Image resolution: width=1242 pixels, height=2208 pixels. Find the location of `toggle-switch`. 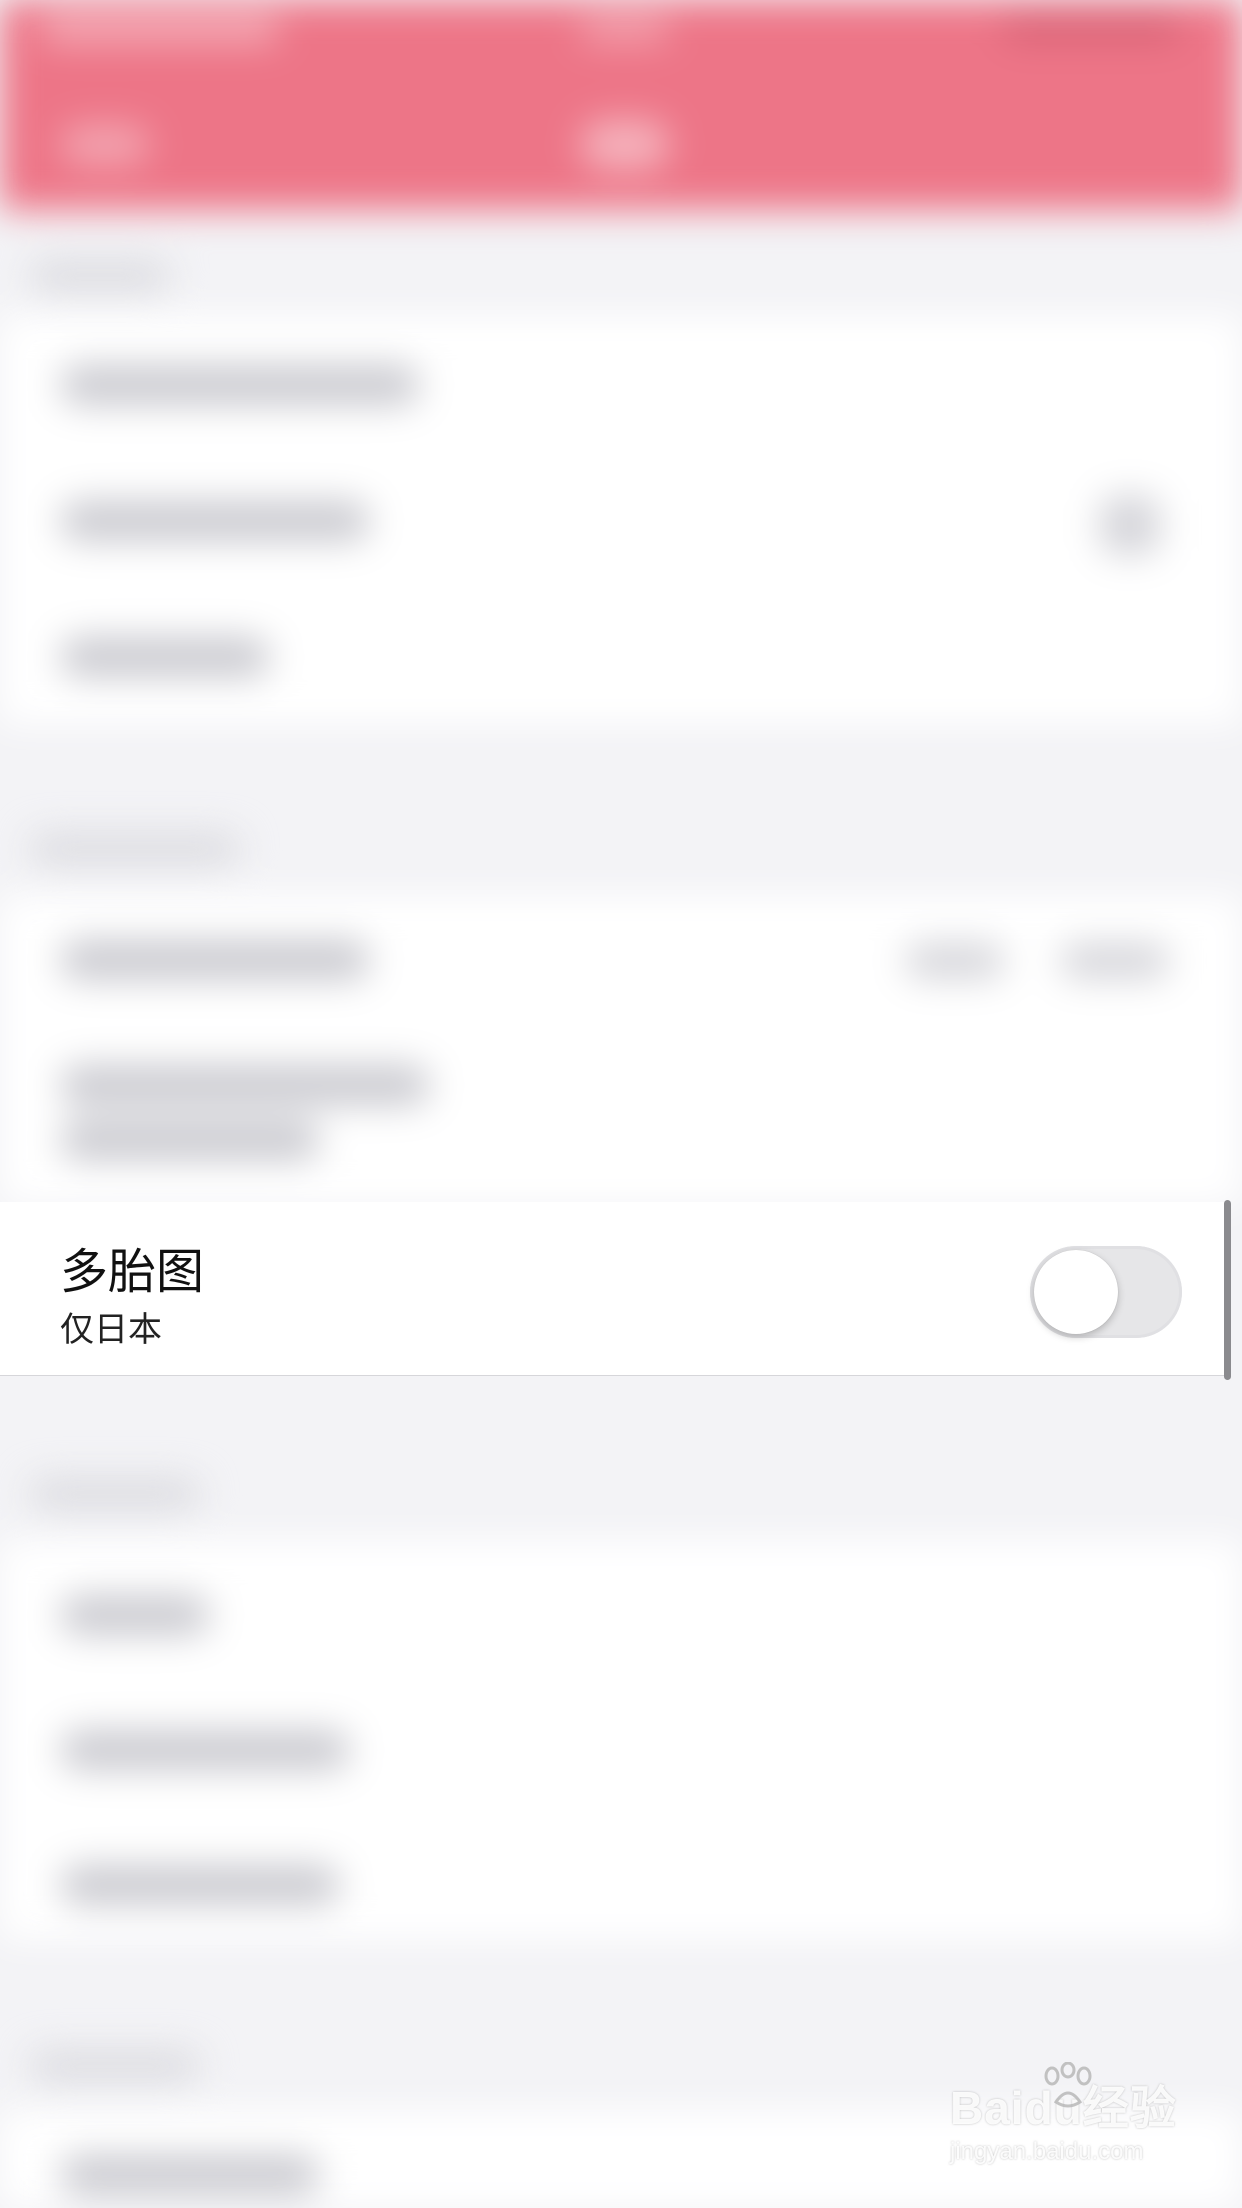

toggle-switch is located at coordinates (1106, 1292).